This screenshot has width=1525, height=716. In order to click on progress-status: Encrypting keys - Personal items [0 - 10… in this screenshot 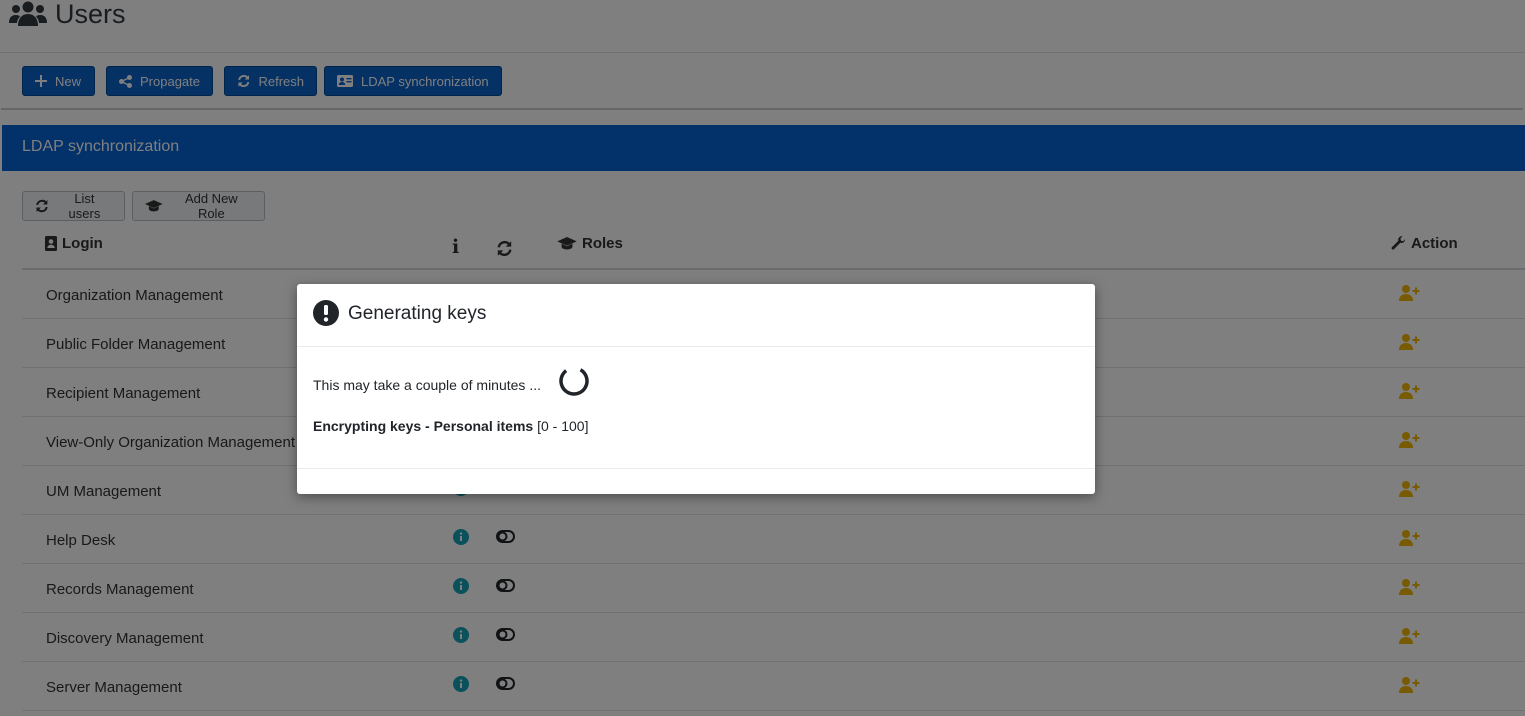, I will do `click(450, 426)`.